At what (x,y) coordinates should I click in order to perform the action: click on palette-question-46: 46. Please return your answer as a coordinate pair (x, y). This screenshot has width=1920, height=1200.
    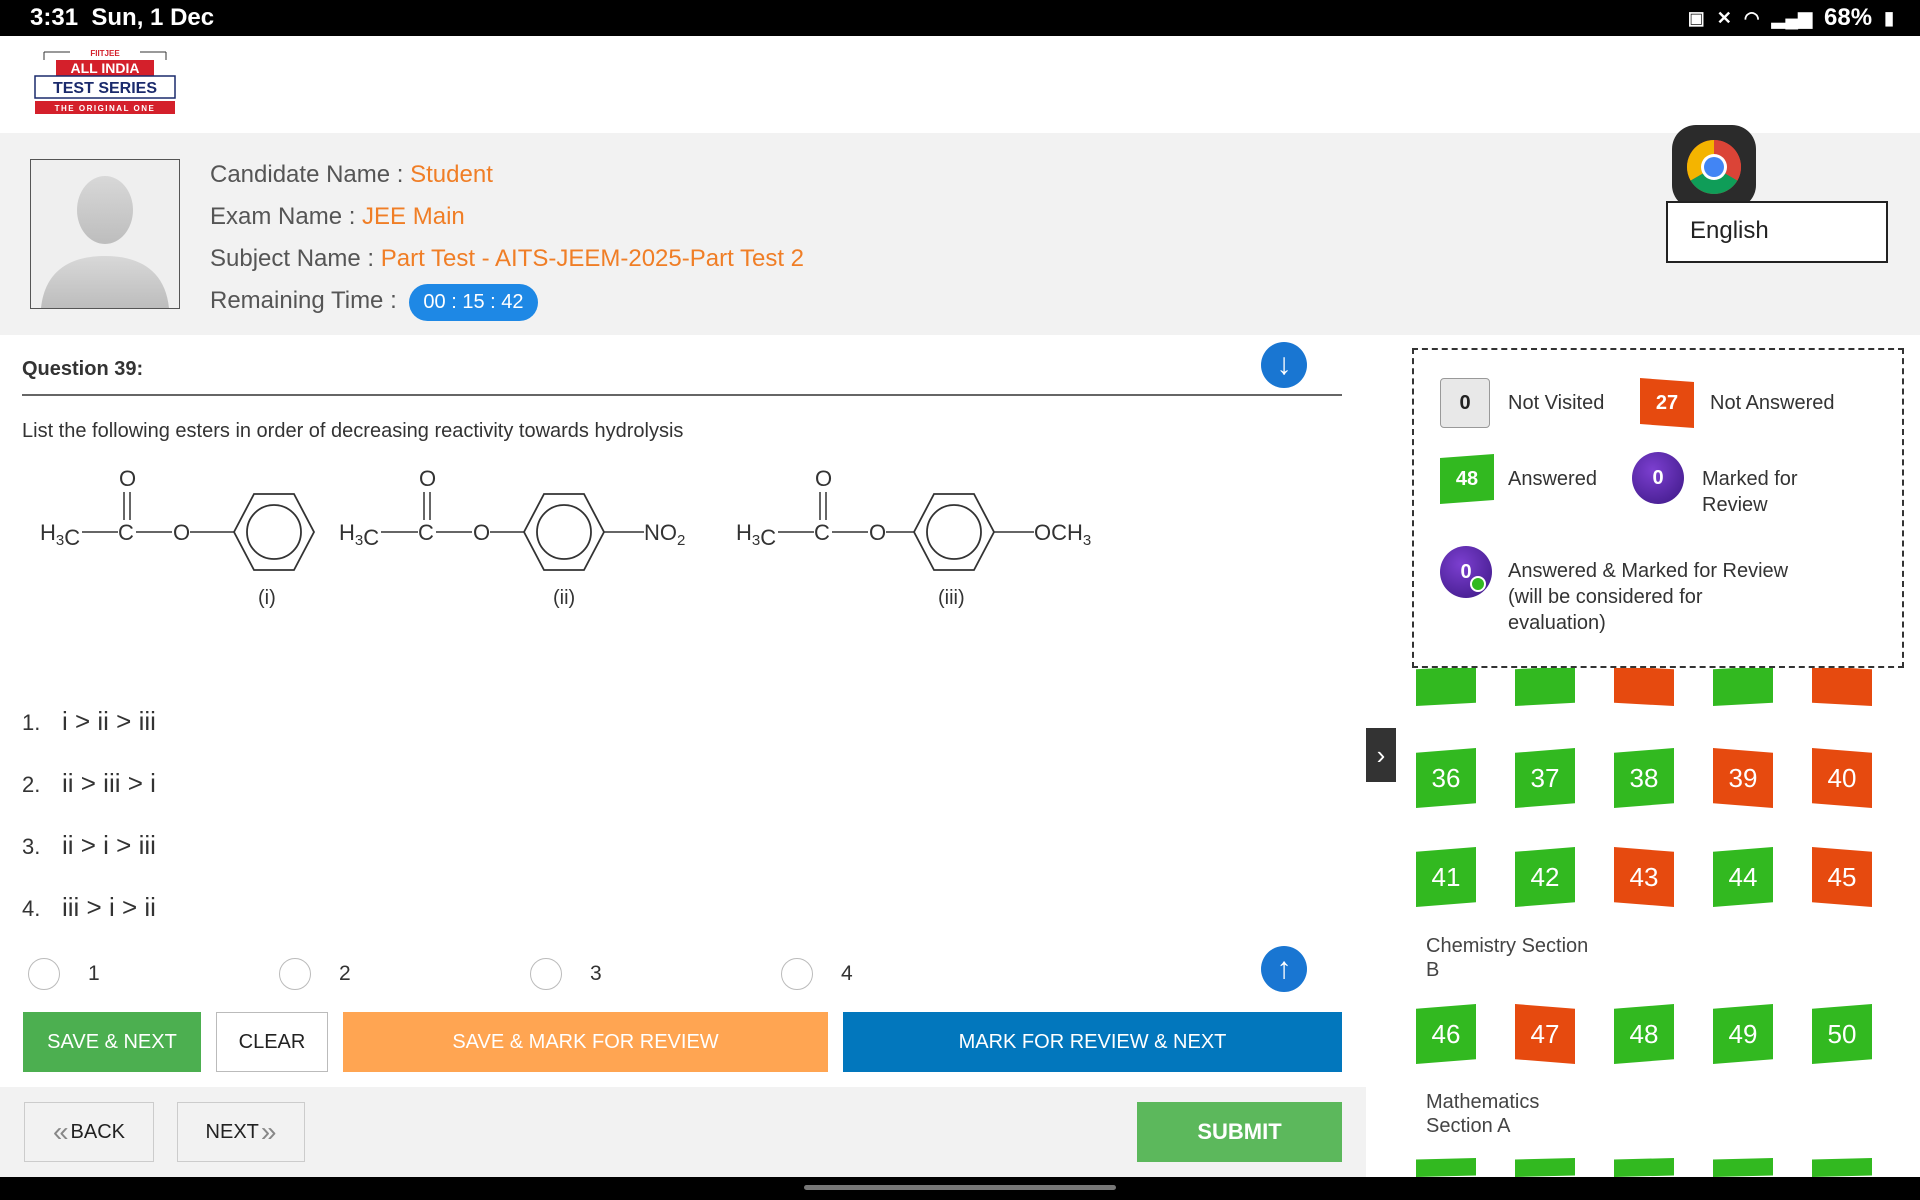
    Looking at the image, I should click on (1446, 1034).